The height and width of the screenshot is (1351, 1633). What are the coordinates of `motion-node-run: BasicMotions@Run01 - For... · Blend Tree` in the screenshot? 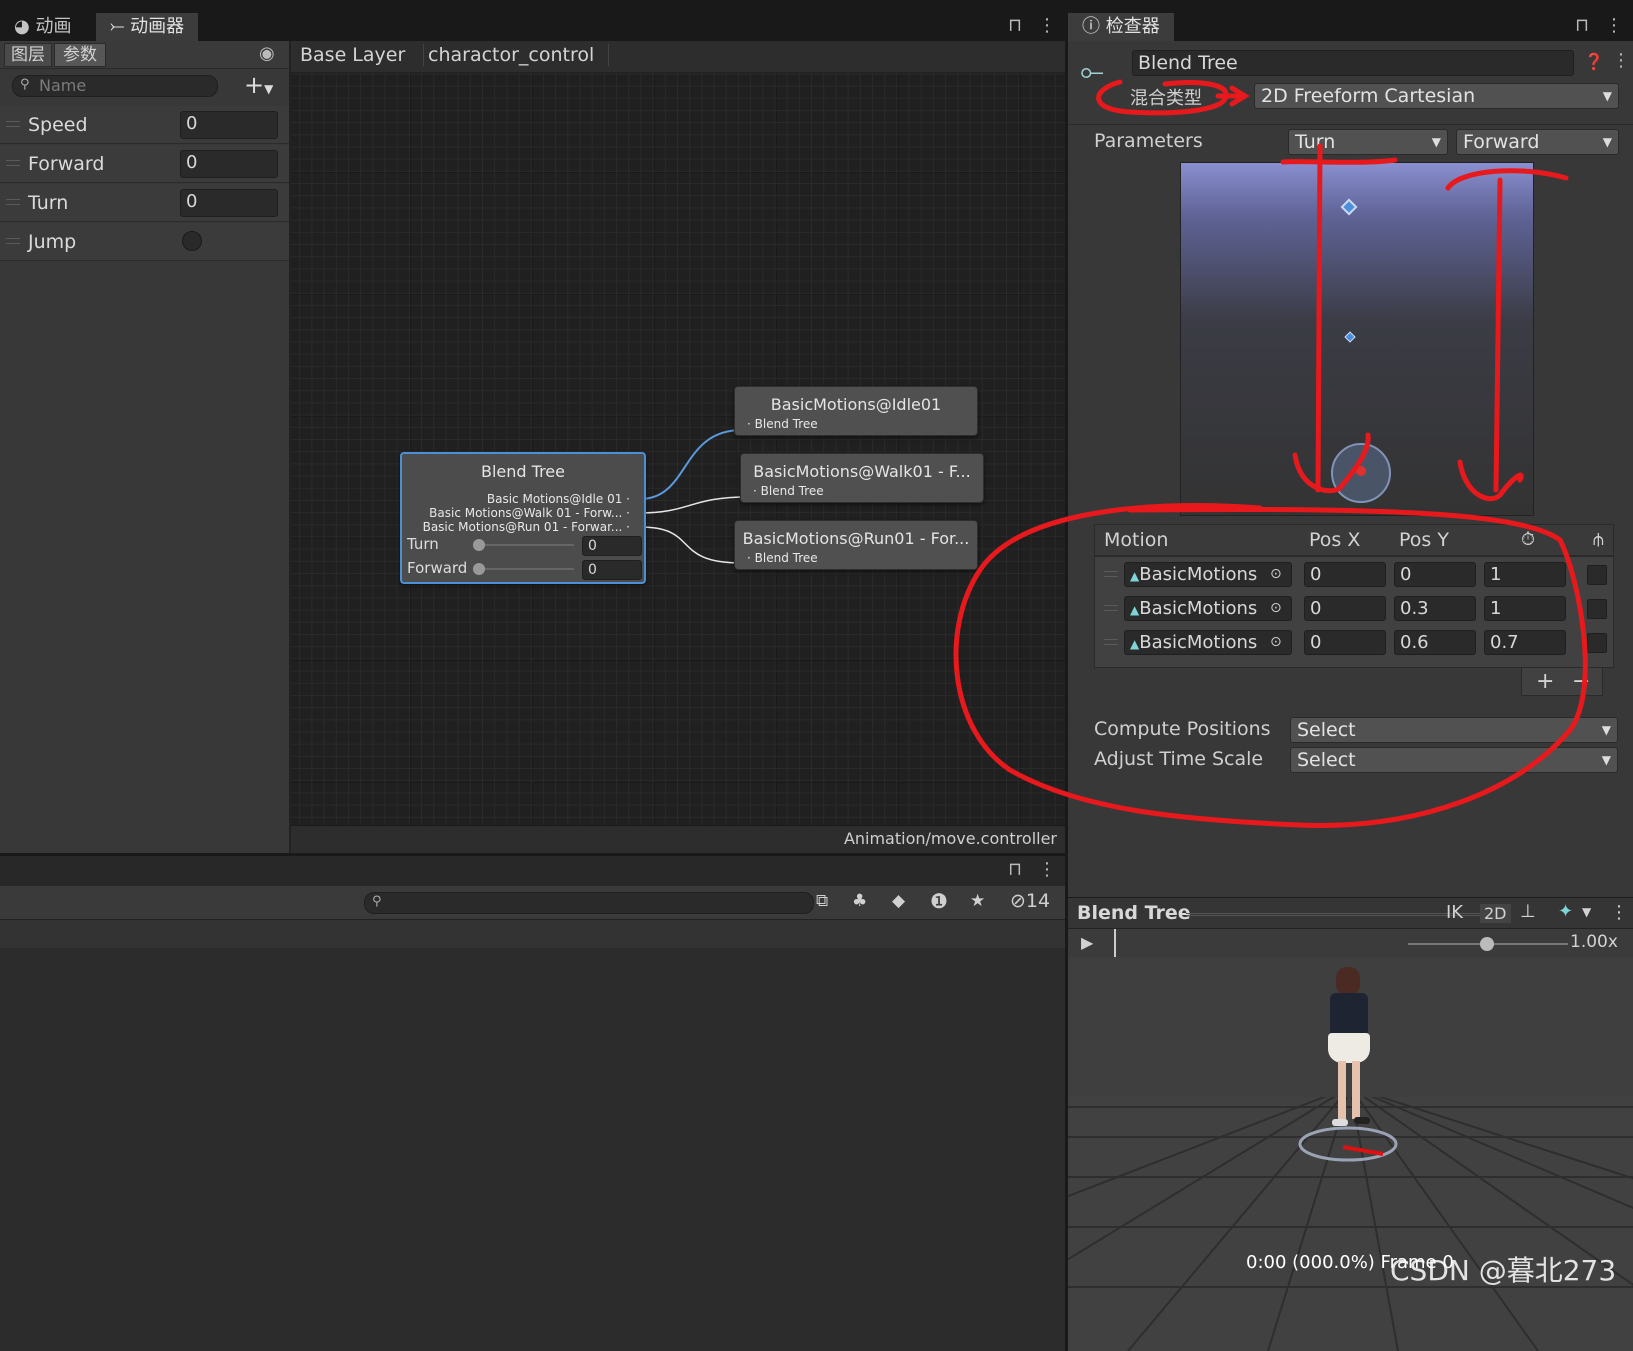 It's located at (856, 545).